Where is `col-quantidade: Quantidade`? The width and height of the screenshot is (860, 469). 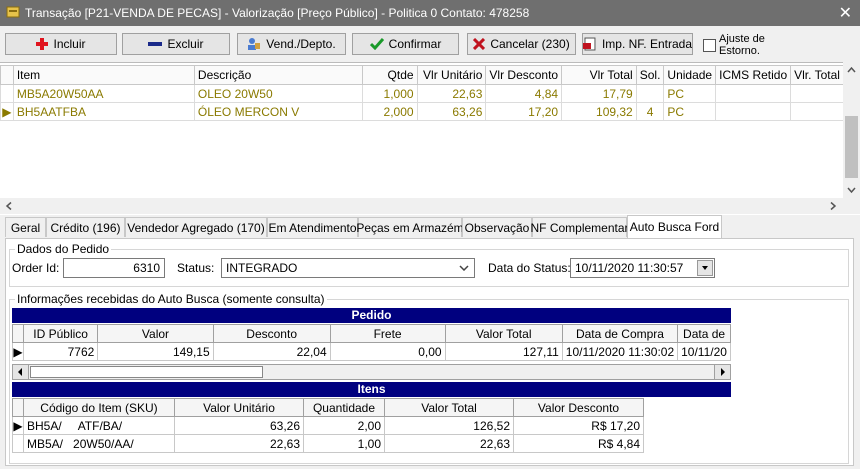 col-quantidade: Quantidade is located at coordinates (344, 407).